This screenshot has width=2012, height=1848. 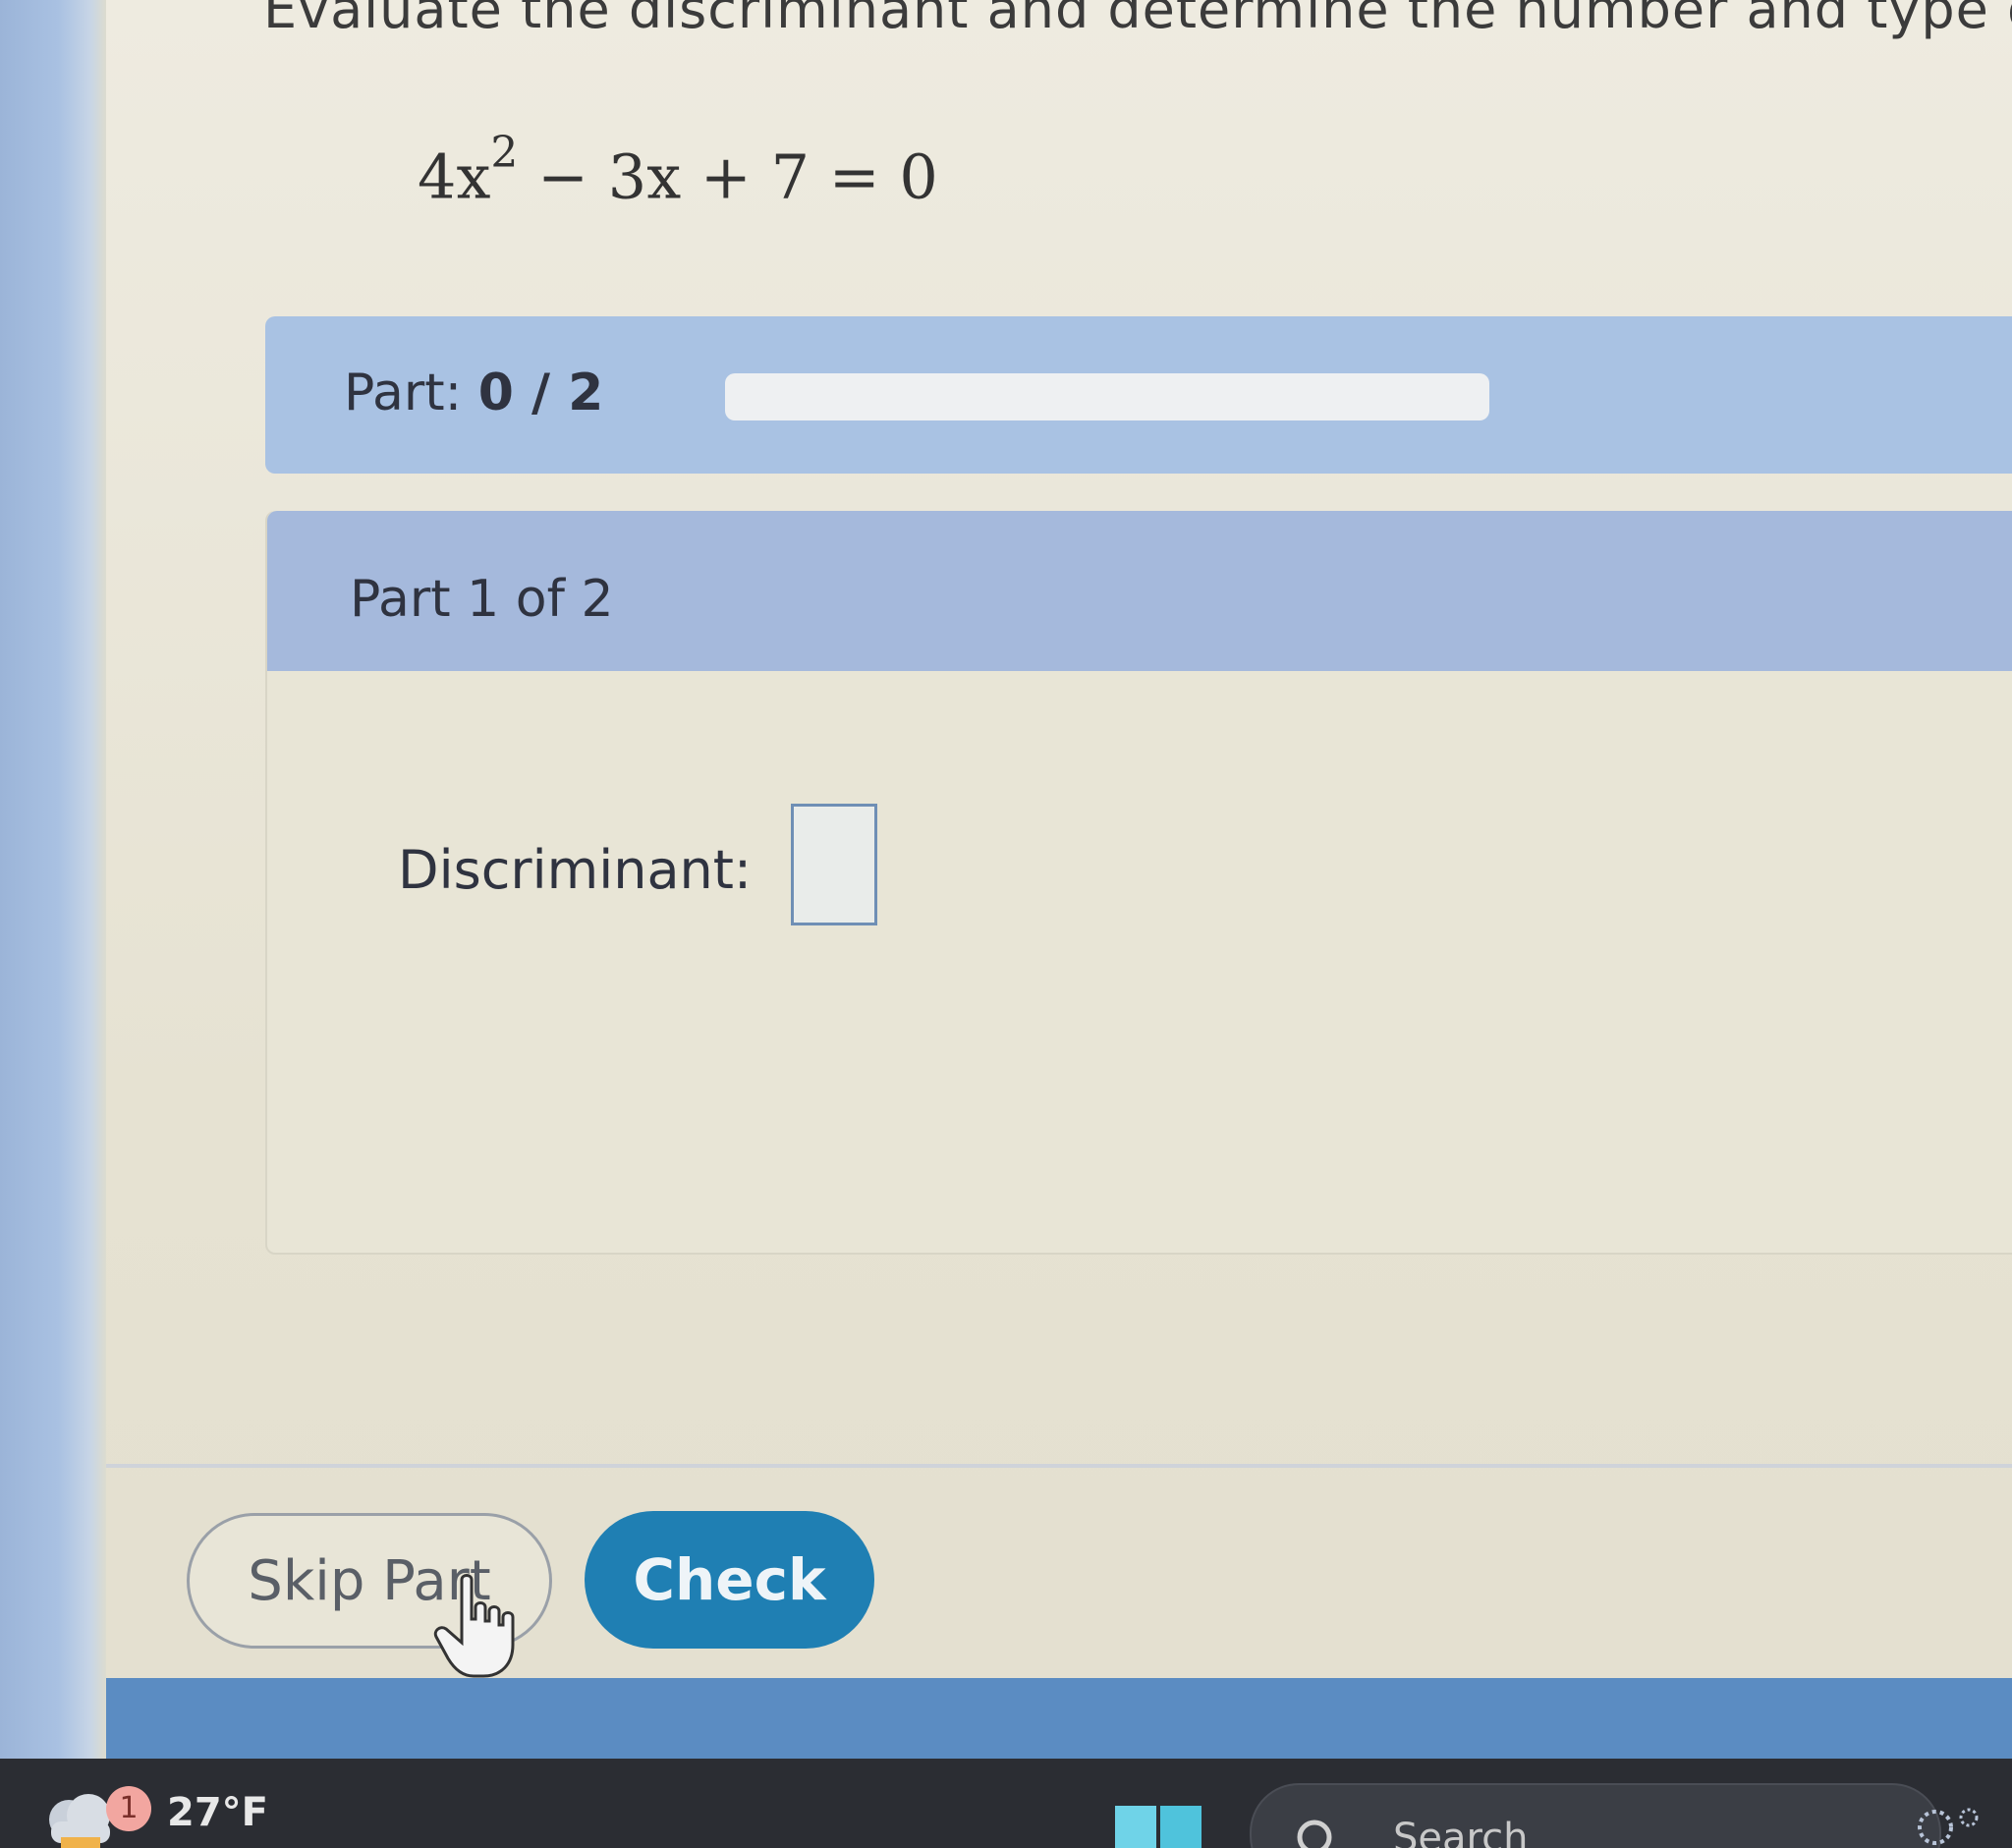 I want to click on progress-label-text: Part:, so click(x=411, y=393).